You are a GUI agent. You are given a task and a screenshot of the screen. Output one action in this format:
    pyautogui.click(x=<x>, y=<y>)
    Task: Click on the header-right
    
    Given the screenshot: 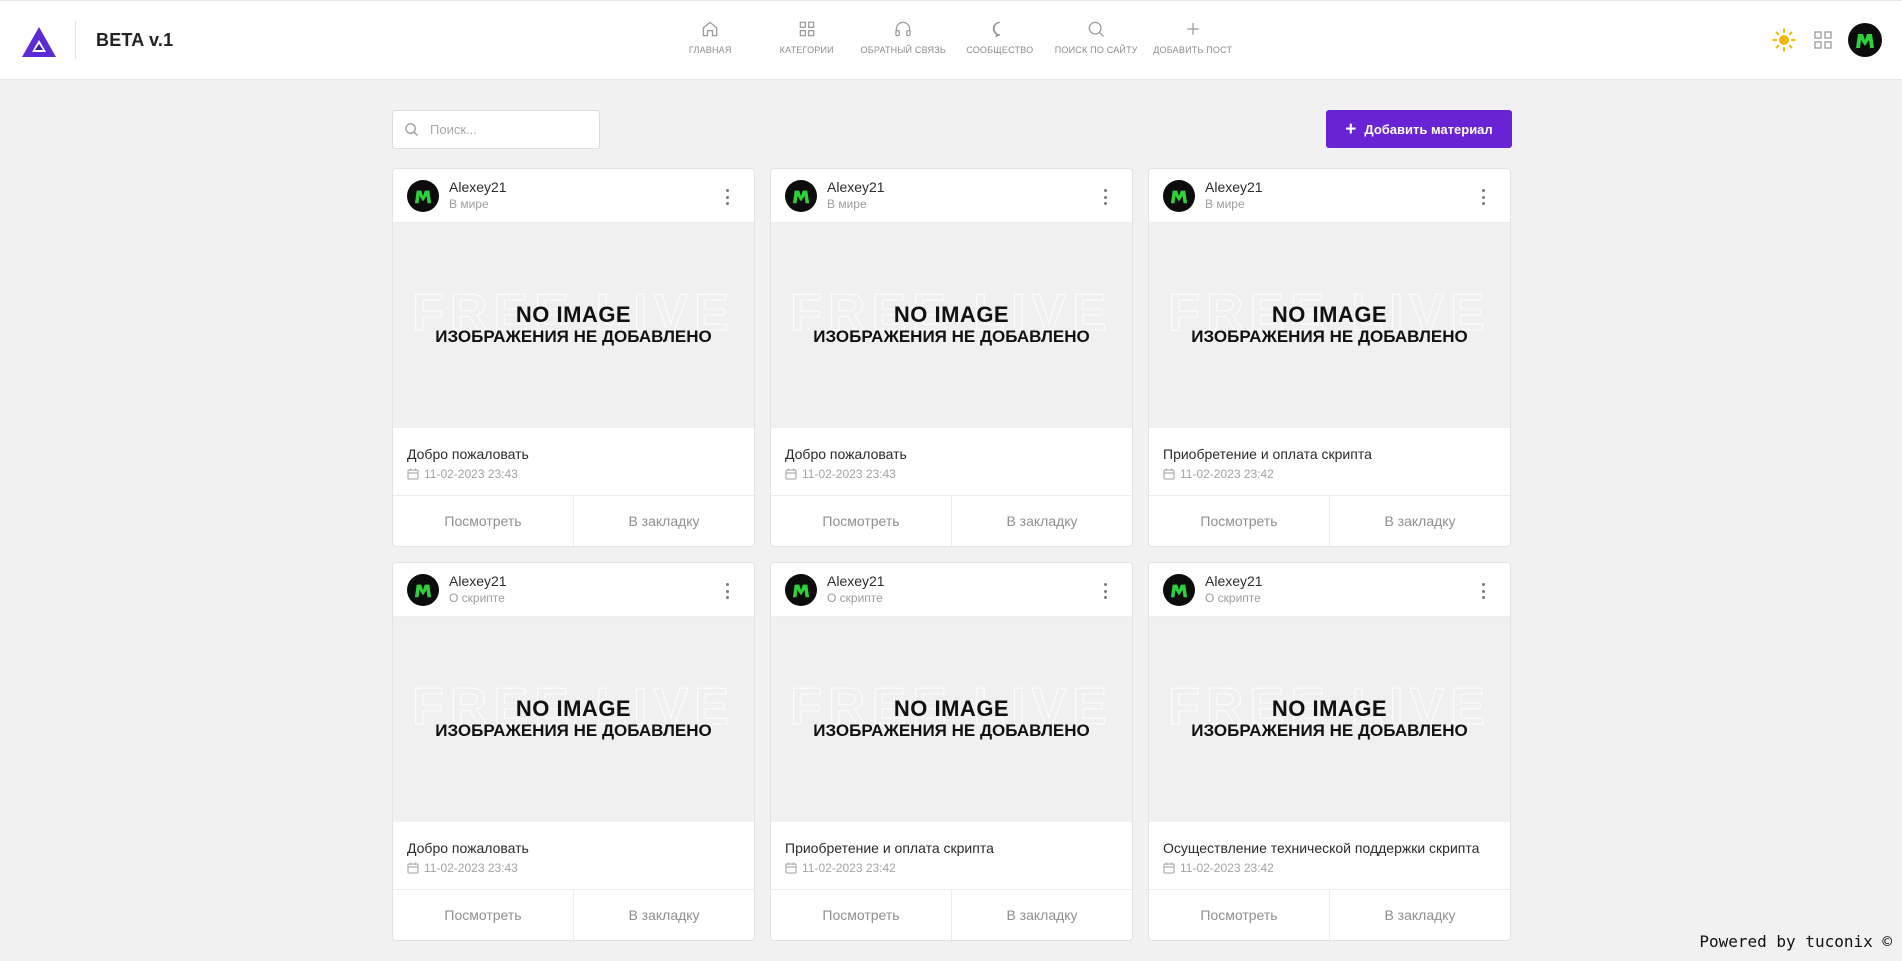 What is the action you would take?
    pyautogui.click(x=1827, y=40)
    